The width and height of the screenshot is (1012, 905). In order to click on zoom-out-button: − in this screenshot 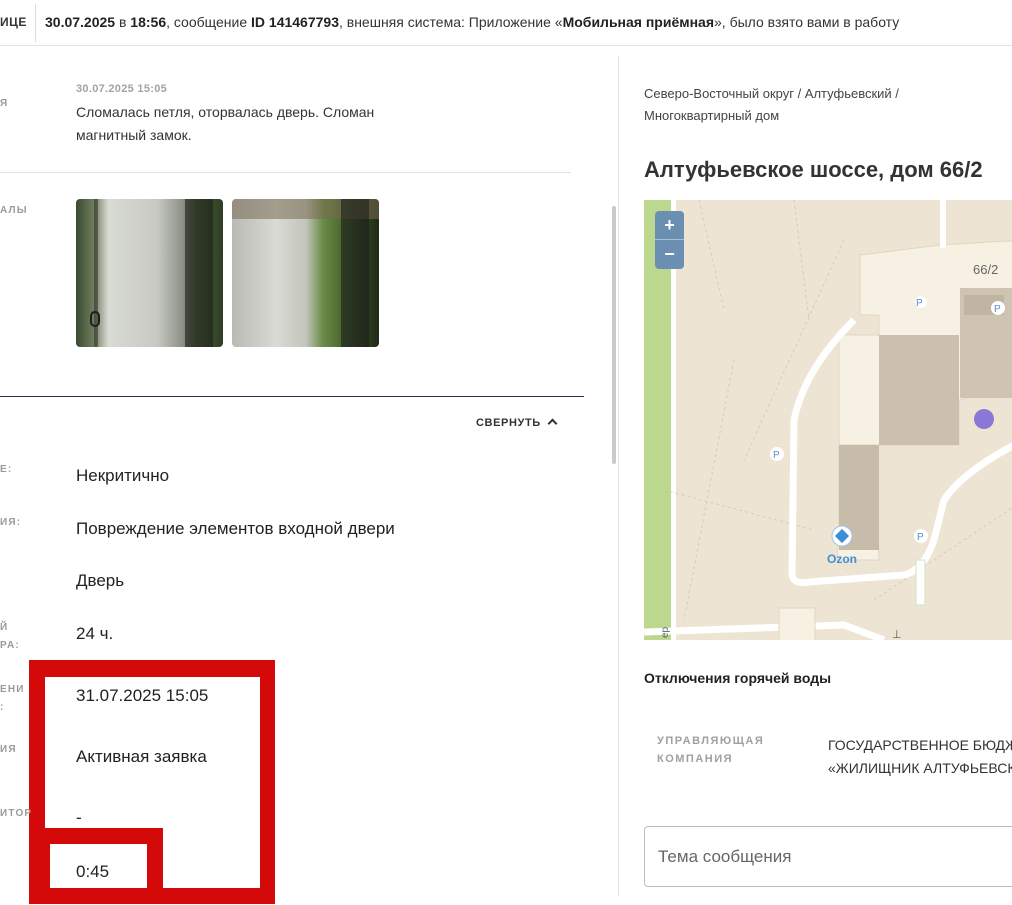, I will do `click(669, 254)`.